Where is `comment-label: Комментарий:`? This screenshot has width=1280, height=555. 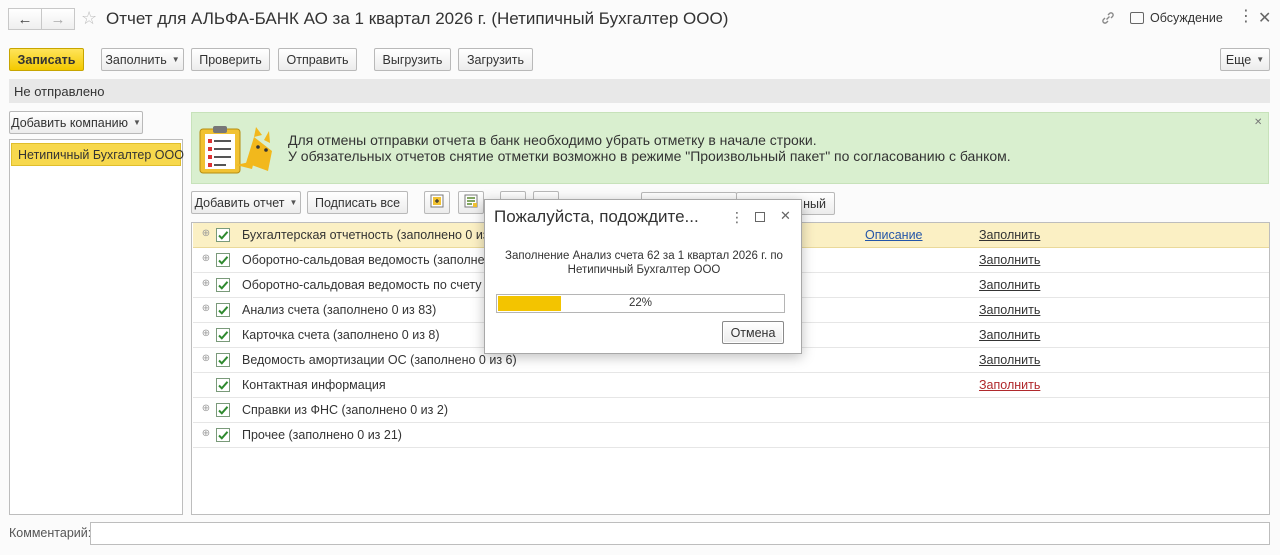
comment-label: Комментарий: is located at coordinates (50, 533).